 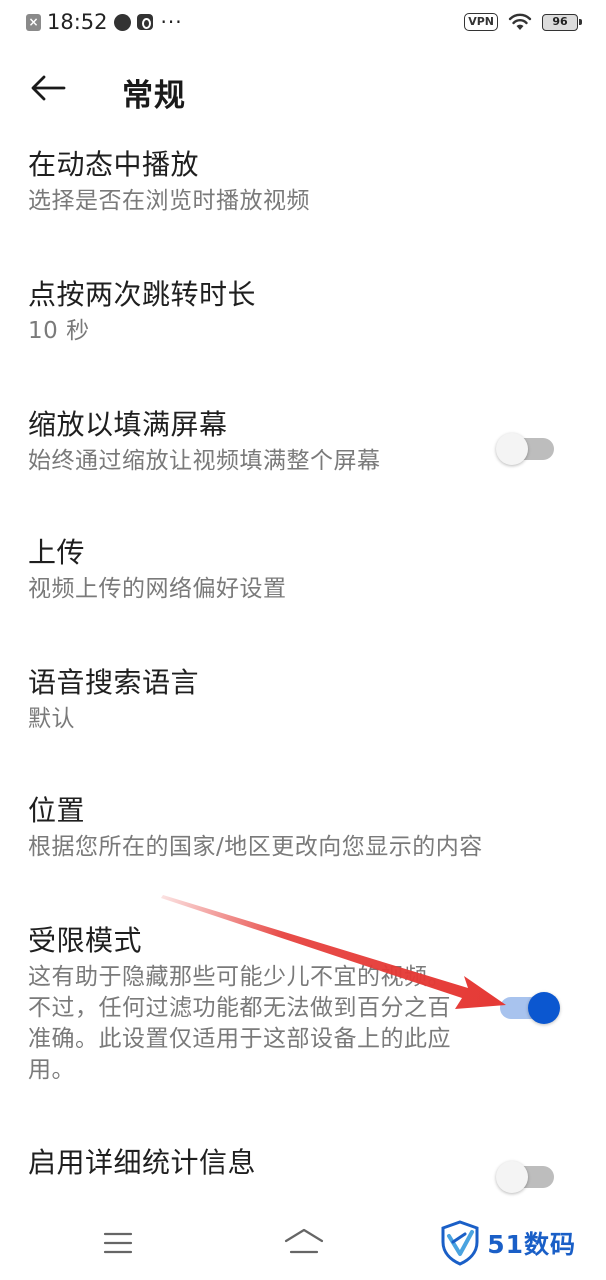 I want to click on setting-location: 位置 根据您所在的国家/地区更改向您显示的内容, so click(x=303, y=839).